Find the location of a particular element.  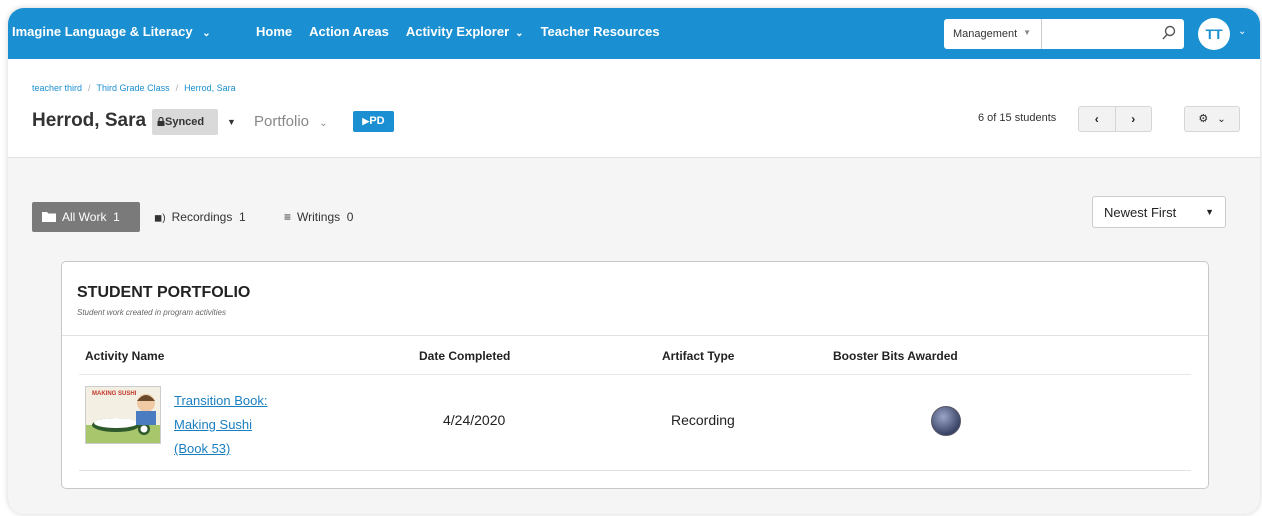

folder-icon is located at coordinates (49, 217).